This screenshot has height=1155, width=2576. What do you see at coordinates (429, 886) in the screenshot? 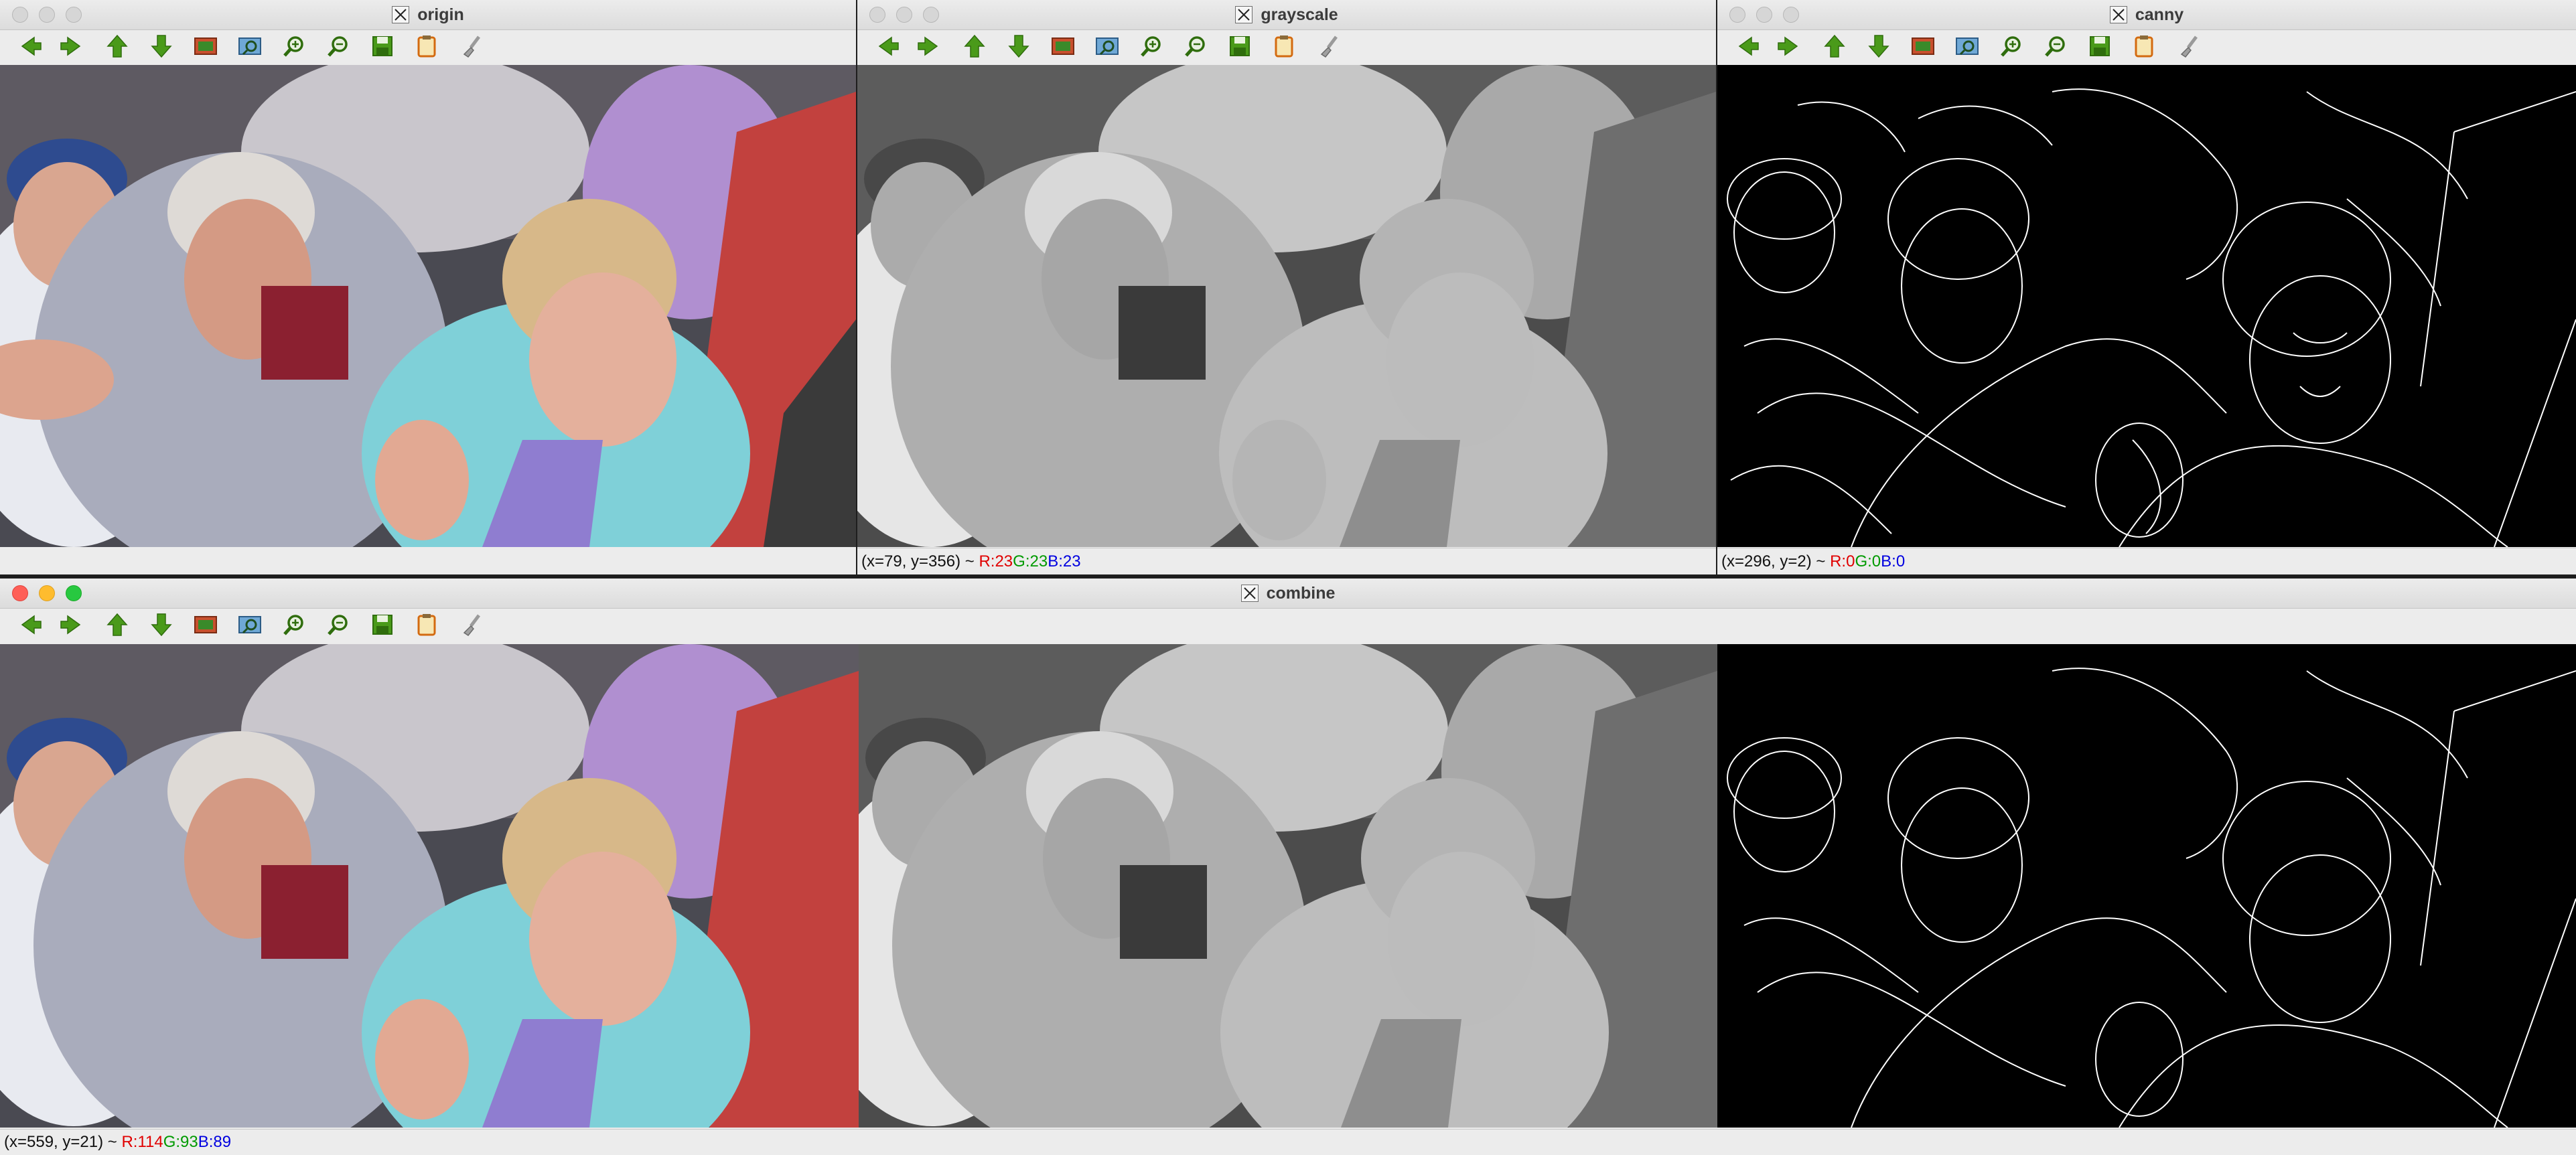
I see `combine-color-image` at bounding box center [429, 886].